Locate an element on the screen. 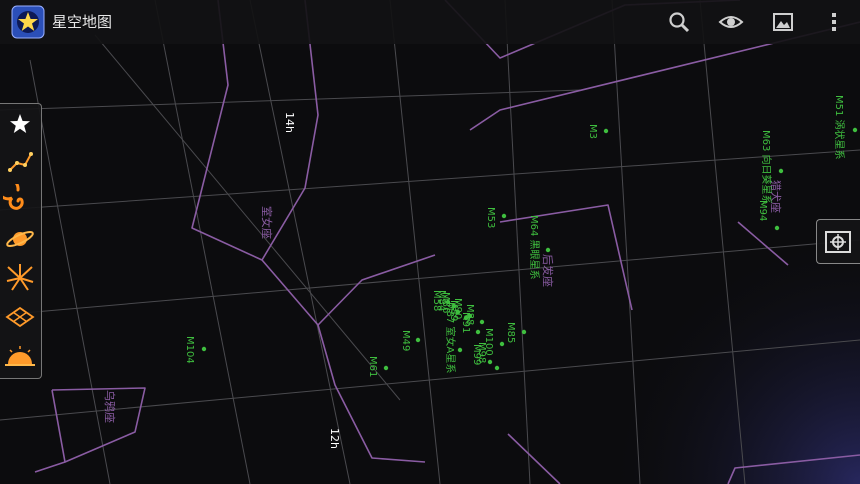 The image size is (860, 484). layer-meteor-toggle is located at coordinates (20, 278).